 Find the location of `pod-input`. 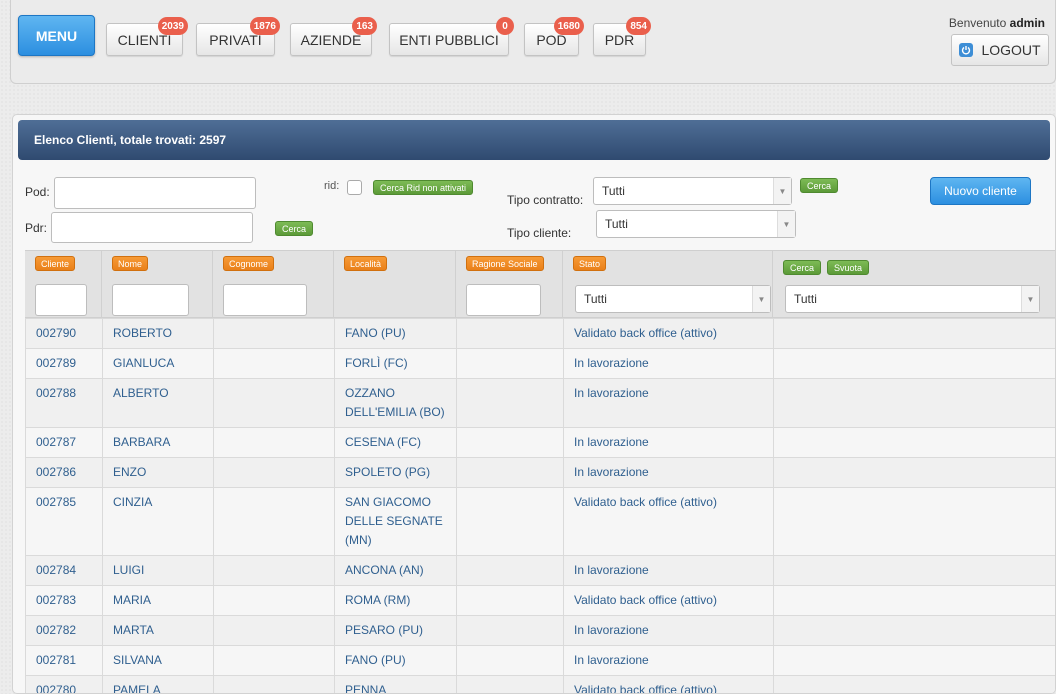

pod-input is located at coordinates (155, 193).